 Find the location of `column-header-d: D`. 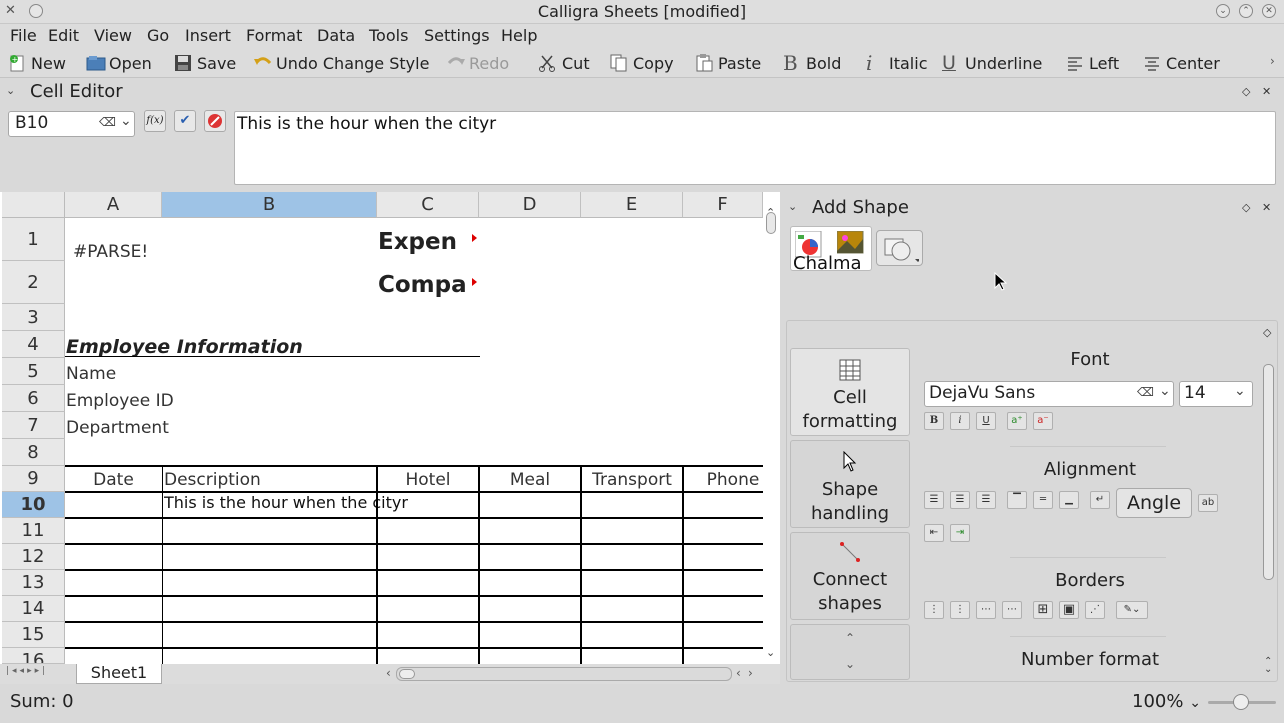

column-header-d: D is located at coordinates (530, 205).